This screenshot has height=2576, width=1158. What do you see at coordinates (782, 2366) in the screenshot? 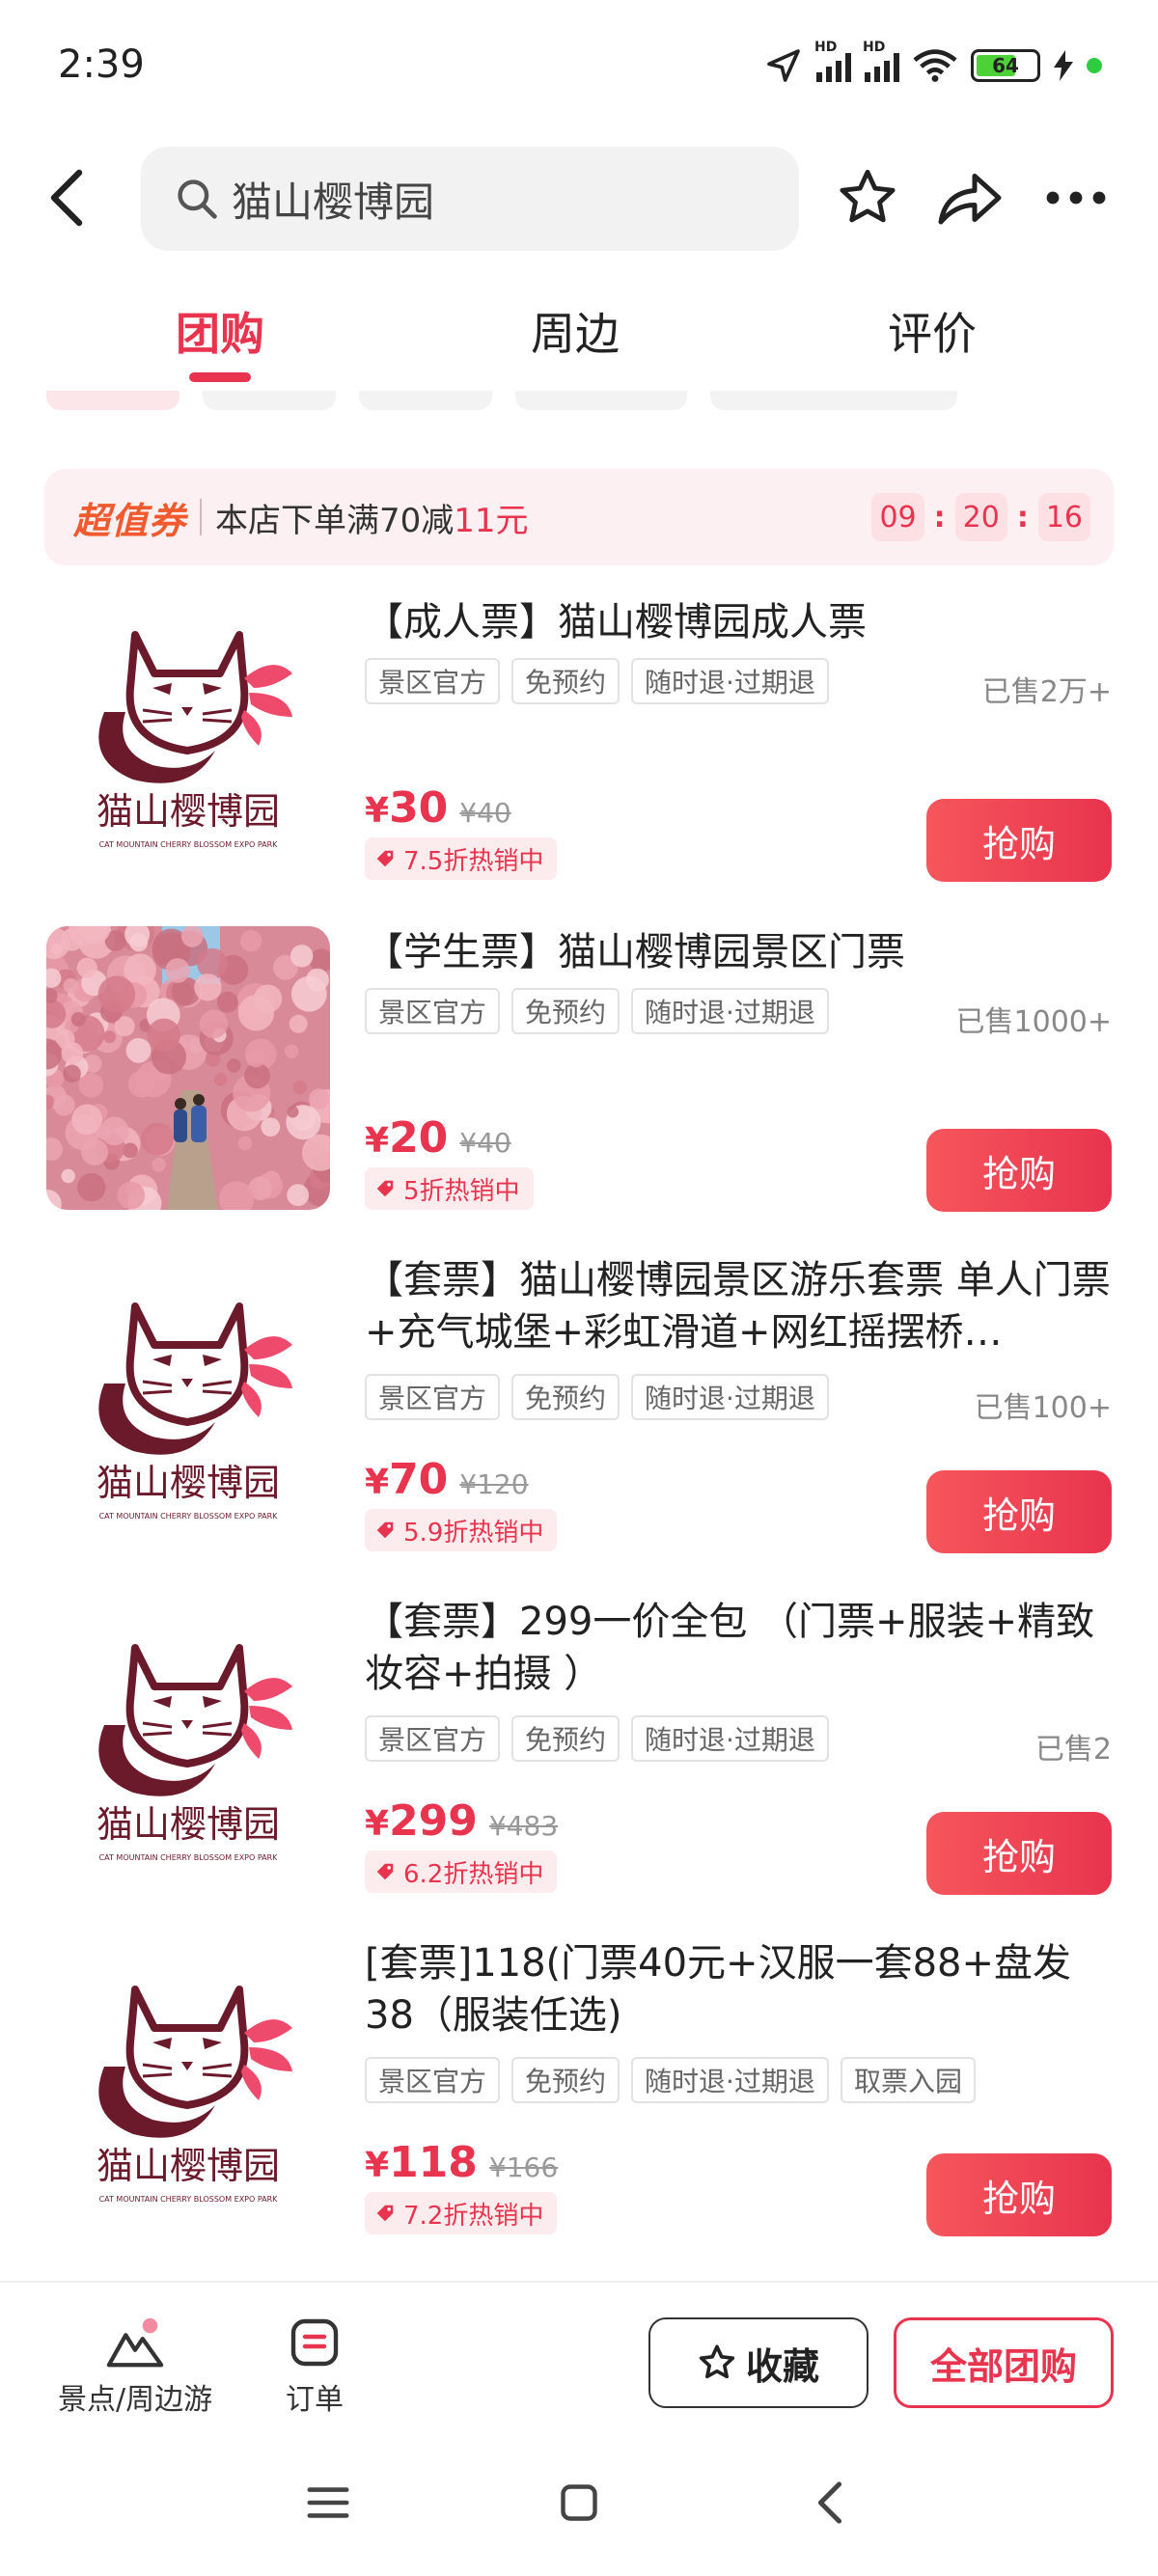
I see `favorite-label: 收藏` at bounding box center [782, 2366].